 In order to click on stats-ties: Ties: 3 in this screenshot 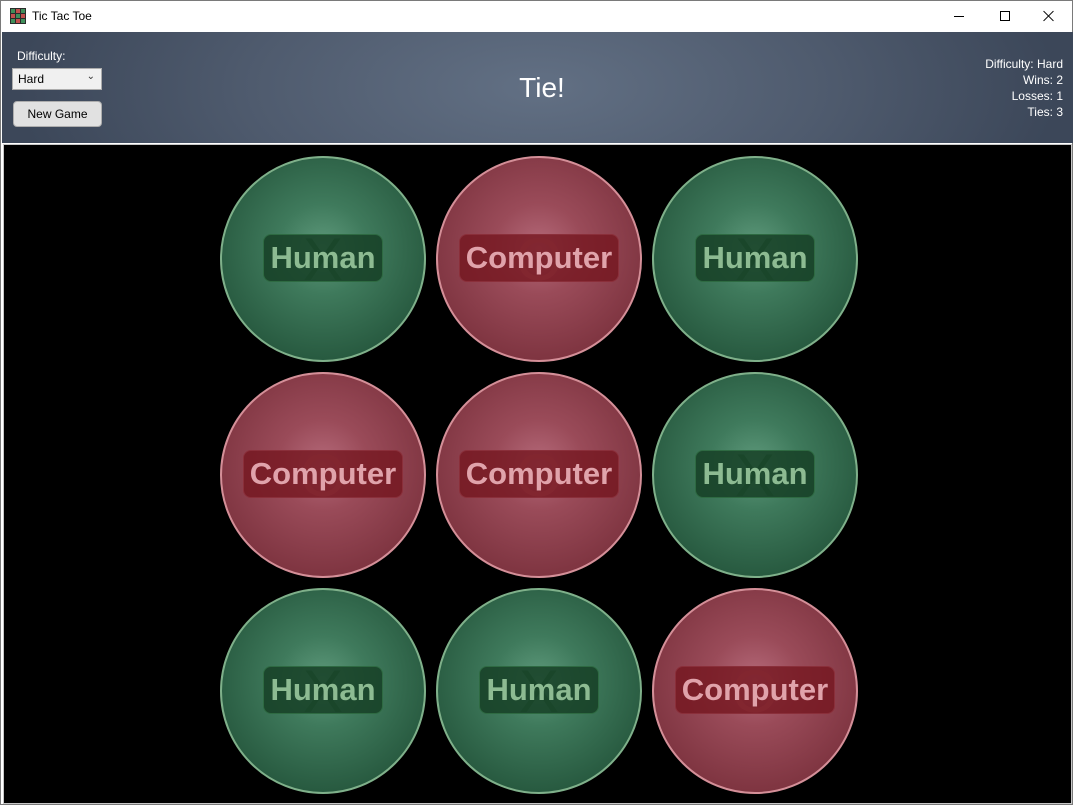, I will do `click(1045, 112)`.